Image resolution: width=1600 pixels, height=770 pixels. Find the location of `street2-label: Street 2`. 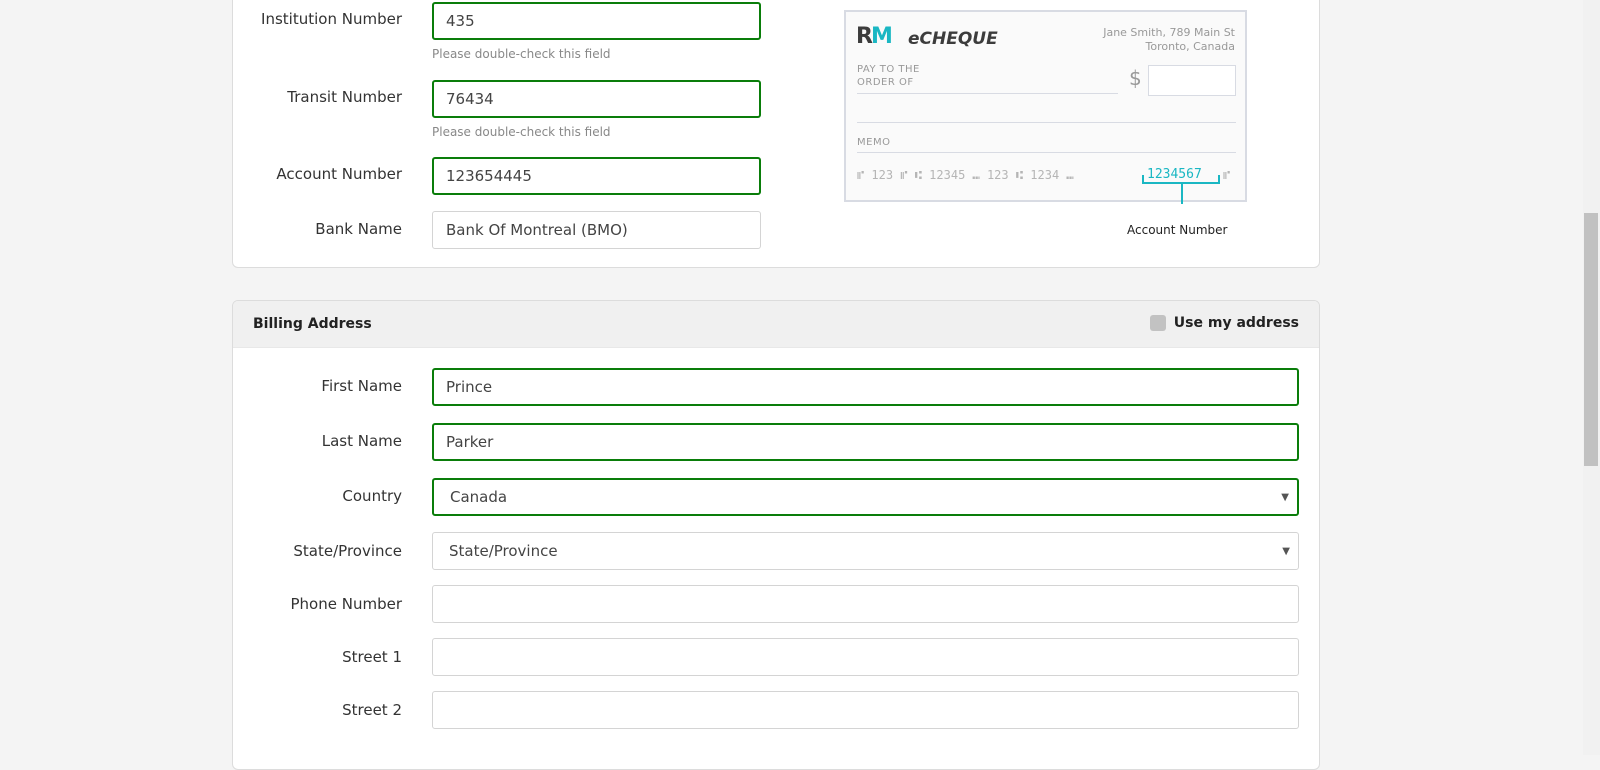

street2-label: Street 2 is located at coordinates (372, 710).